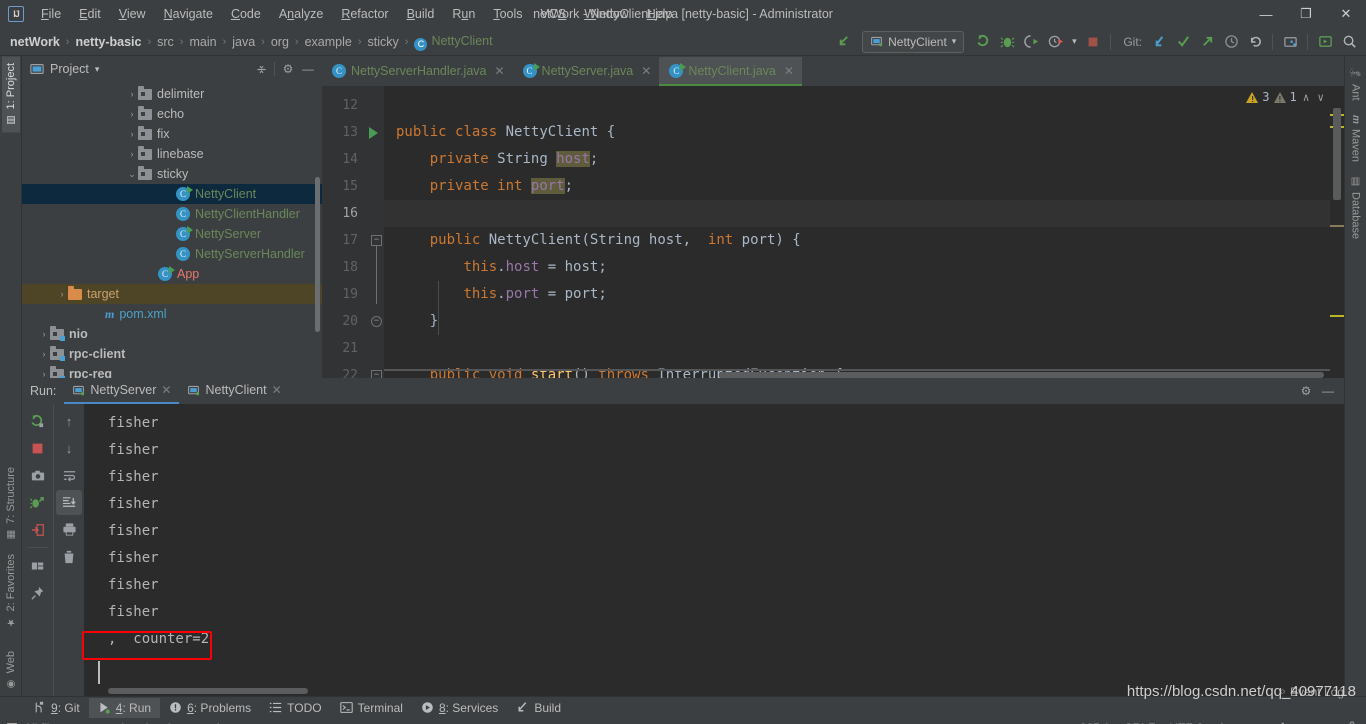  I want to click on maximize-button: ❐, so click(1306, 14).